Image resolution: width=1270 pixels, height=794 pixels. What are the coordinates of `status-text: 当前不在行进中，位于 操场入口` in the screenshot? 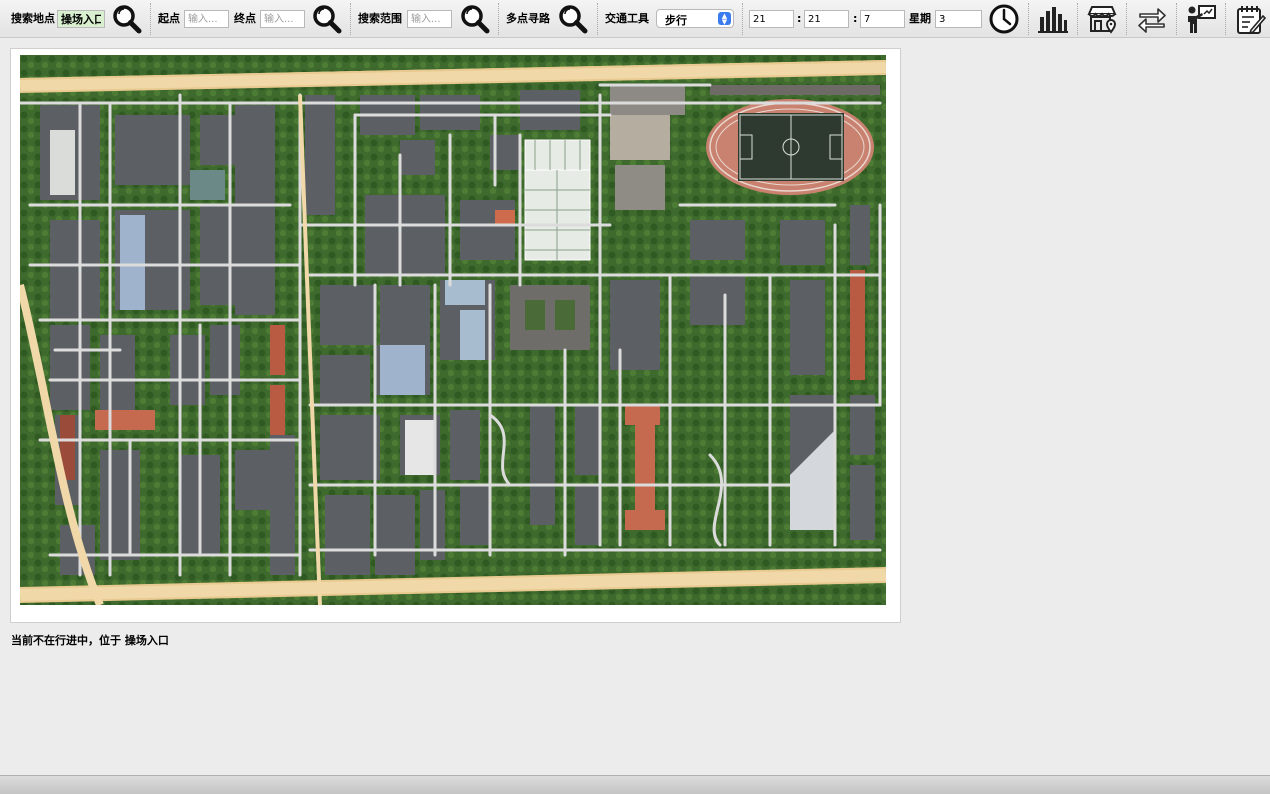 It's located at (90, 640).